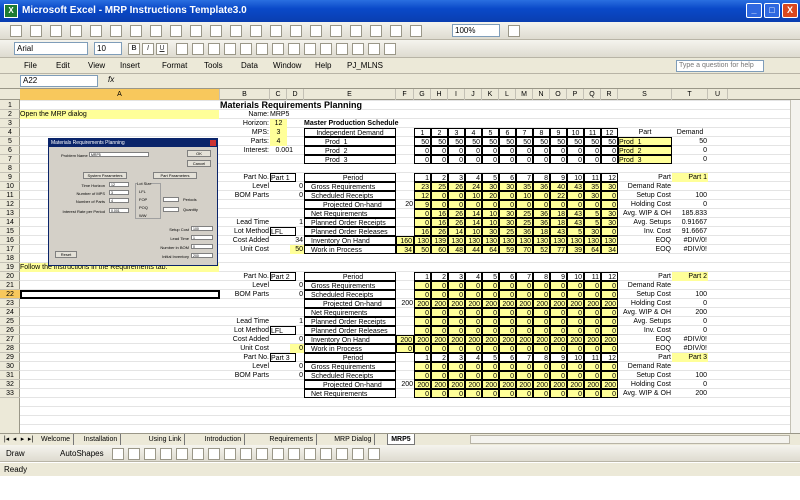  I want to click on row-header-15: 15, so click(10, 231).